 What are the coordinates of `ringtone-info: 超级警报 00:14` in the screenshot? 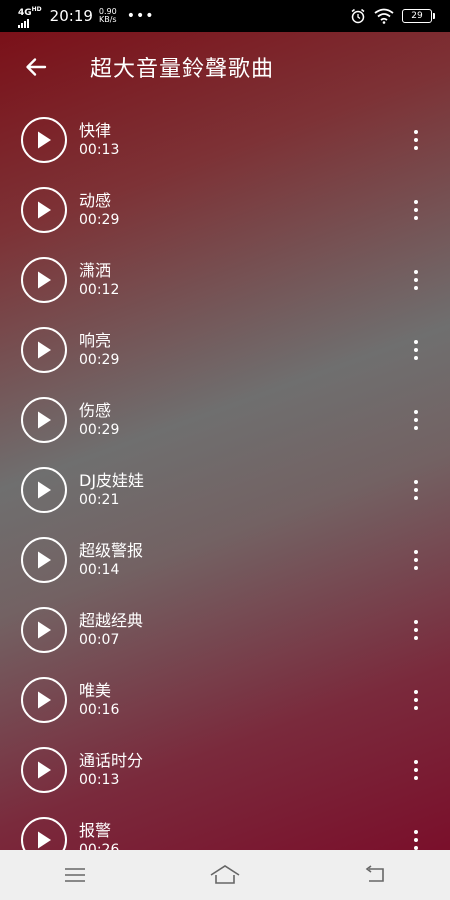 It's located at (111, 560).